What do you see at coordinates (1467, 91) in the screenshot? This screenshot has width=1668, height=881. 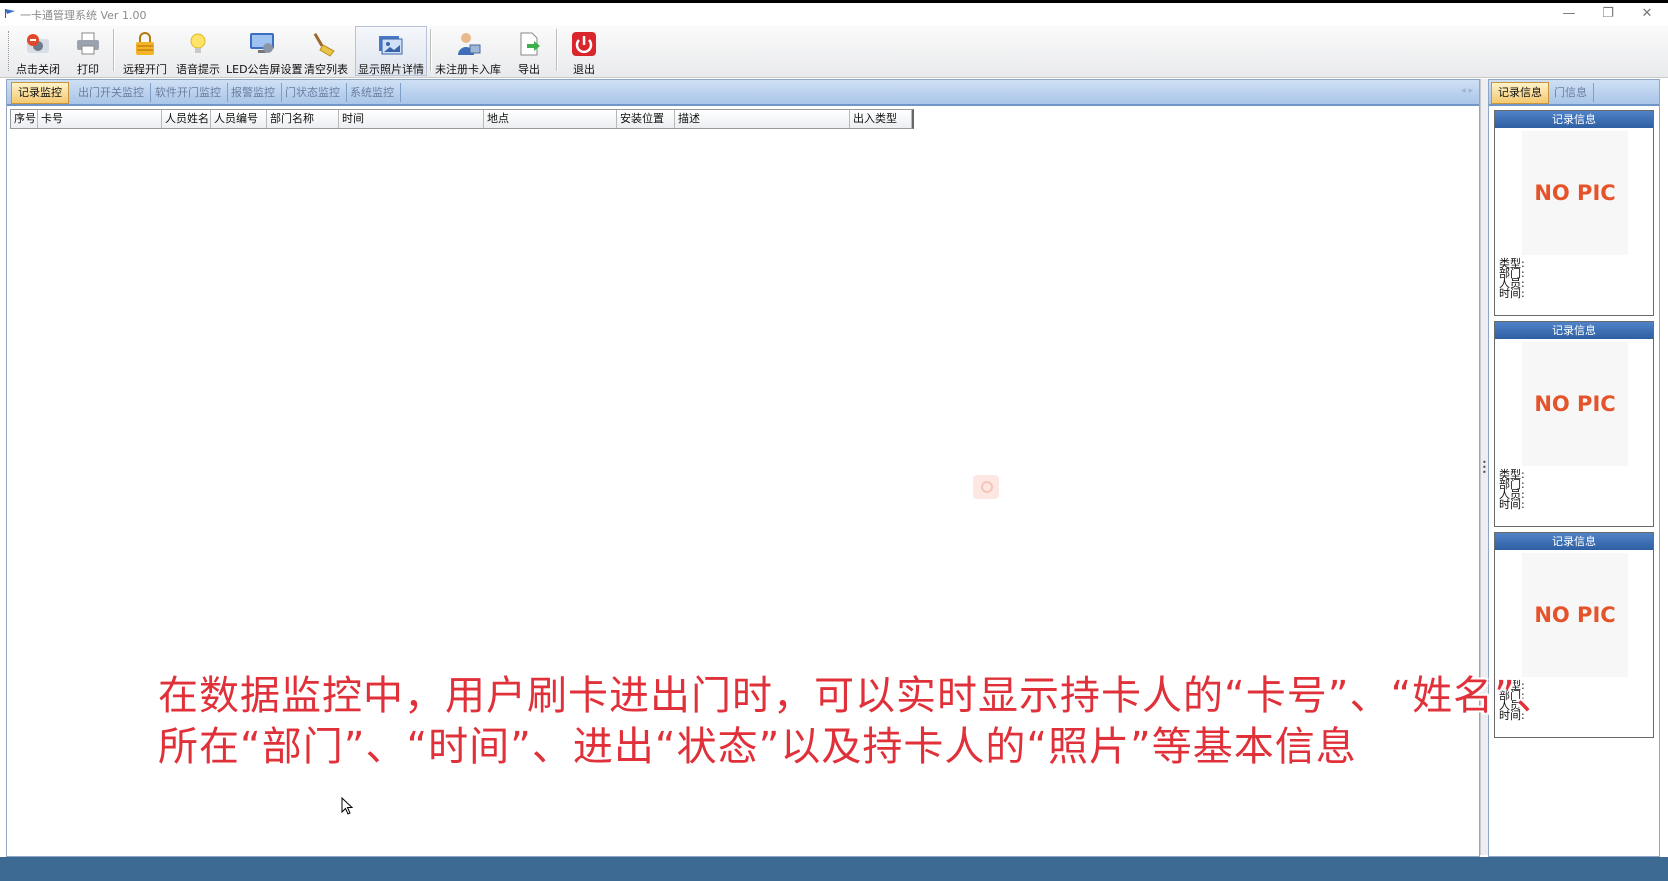 I see `tab-scroll-controls: ◂ ▸` at bounding box center [1467, 91].